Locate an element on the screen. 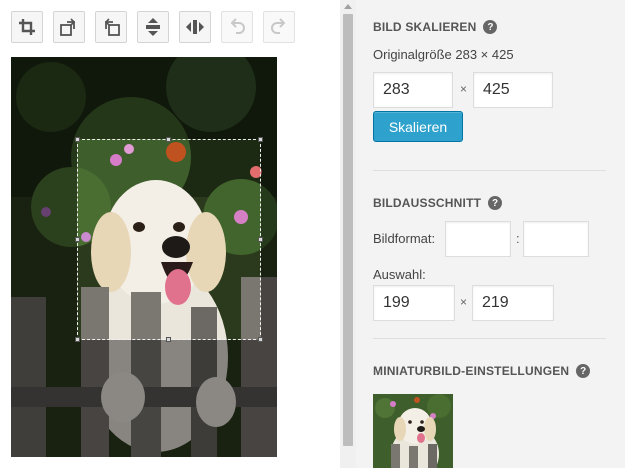  rotate-left-icon is located at coordinates (68, 27).